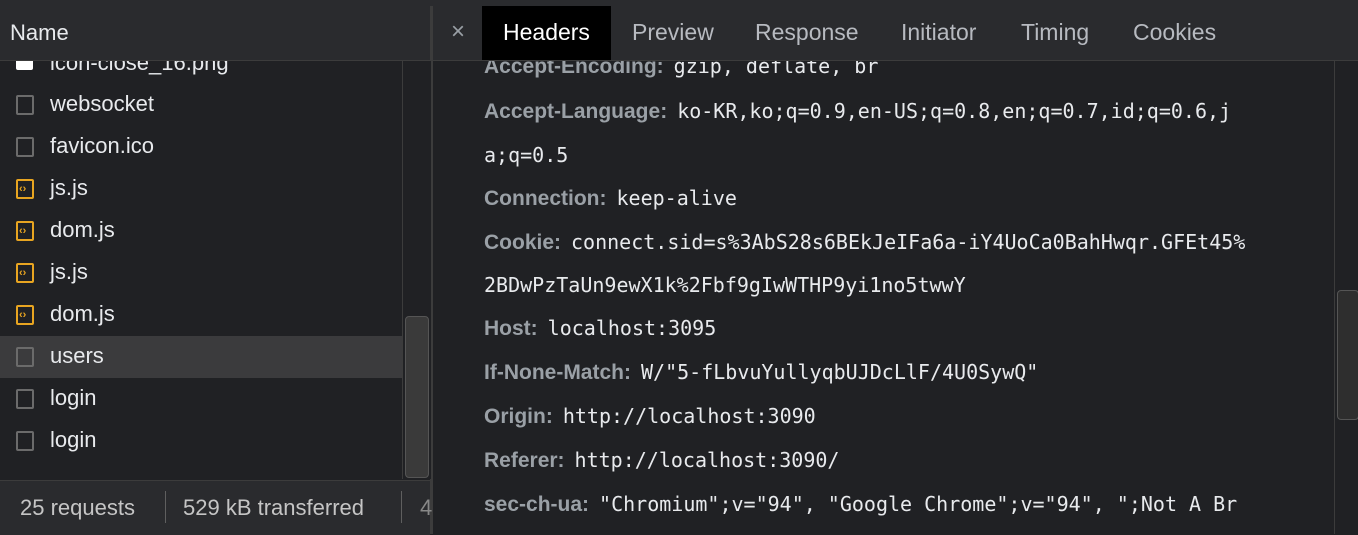 The width and height of the screenshot is (1358, 535). I want to click on header-row: Referer: http://localhost:3090/, so click(661, 460).